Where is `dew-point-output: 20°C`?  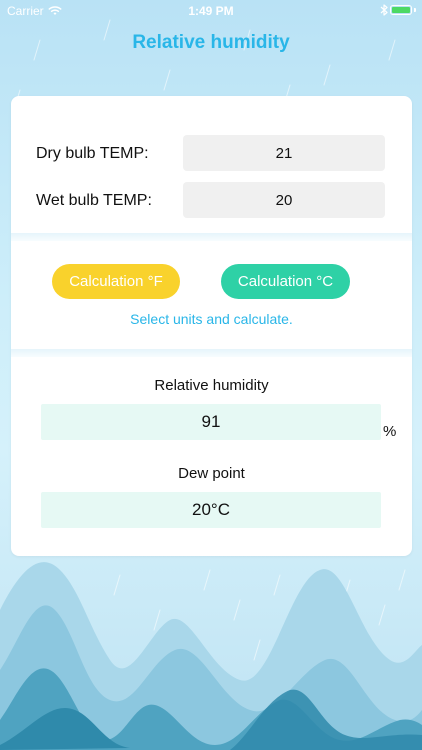 dew-point-output: 20°C is located at coordinates (211, 510).